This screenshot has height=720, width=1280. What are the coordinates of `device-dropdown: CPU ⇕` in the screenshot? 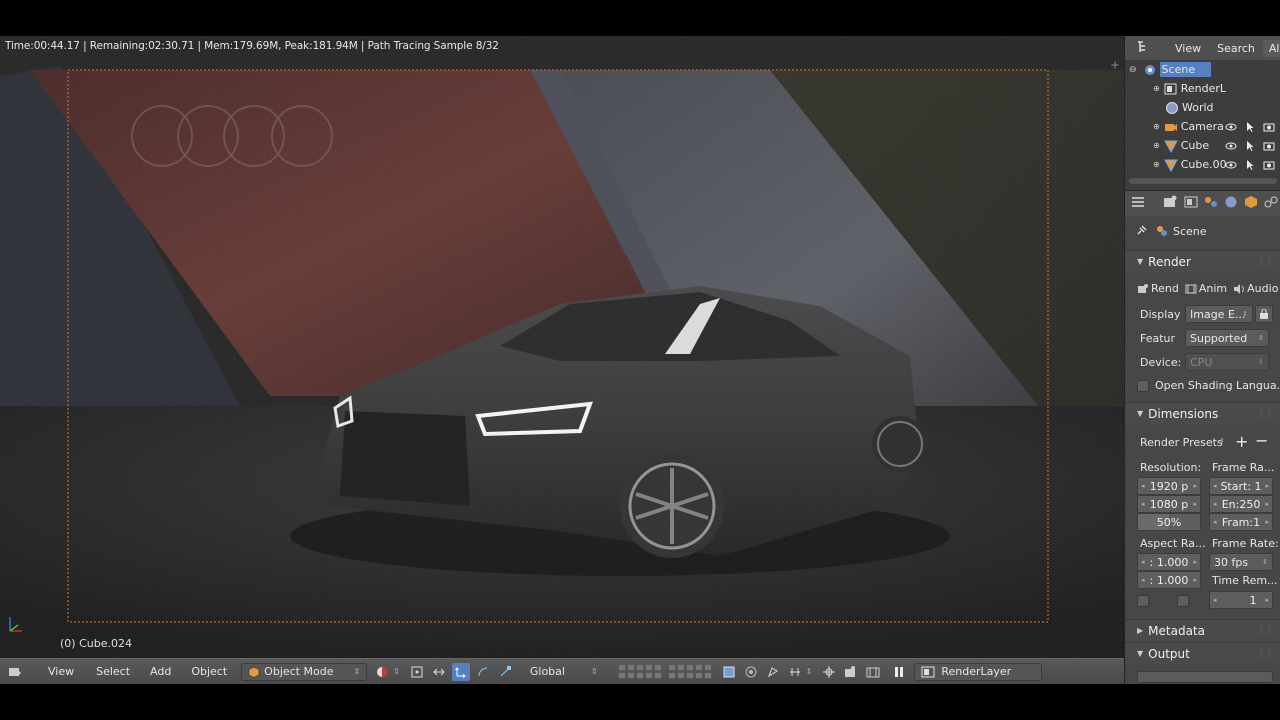 It's located at (1227, 362).